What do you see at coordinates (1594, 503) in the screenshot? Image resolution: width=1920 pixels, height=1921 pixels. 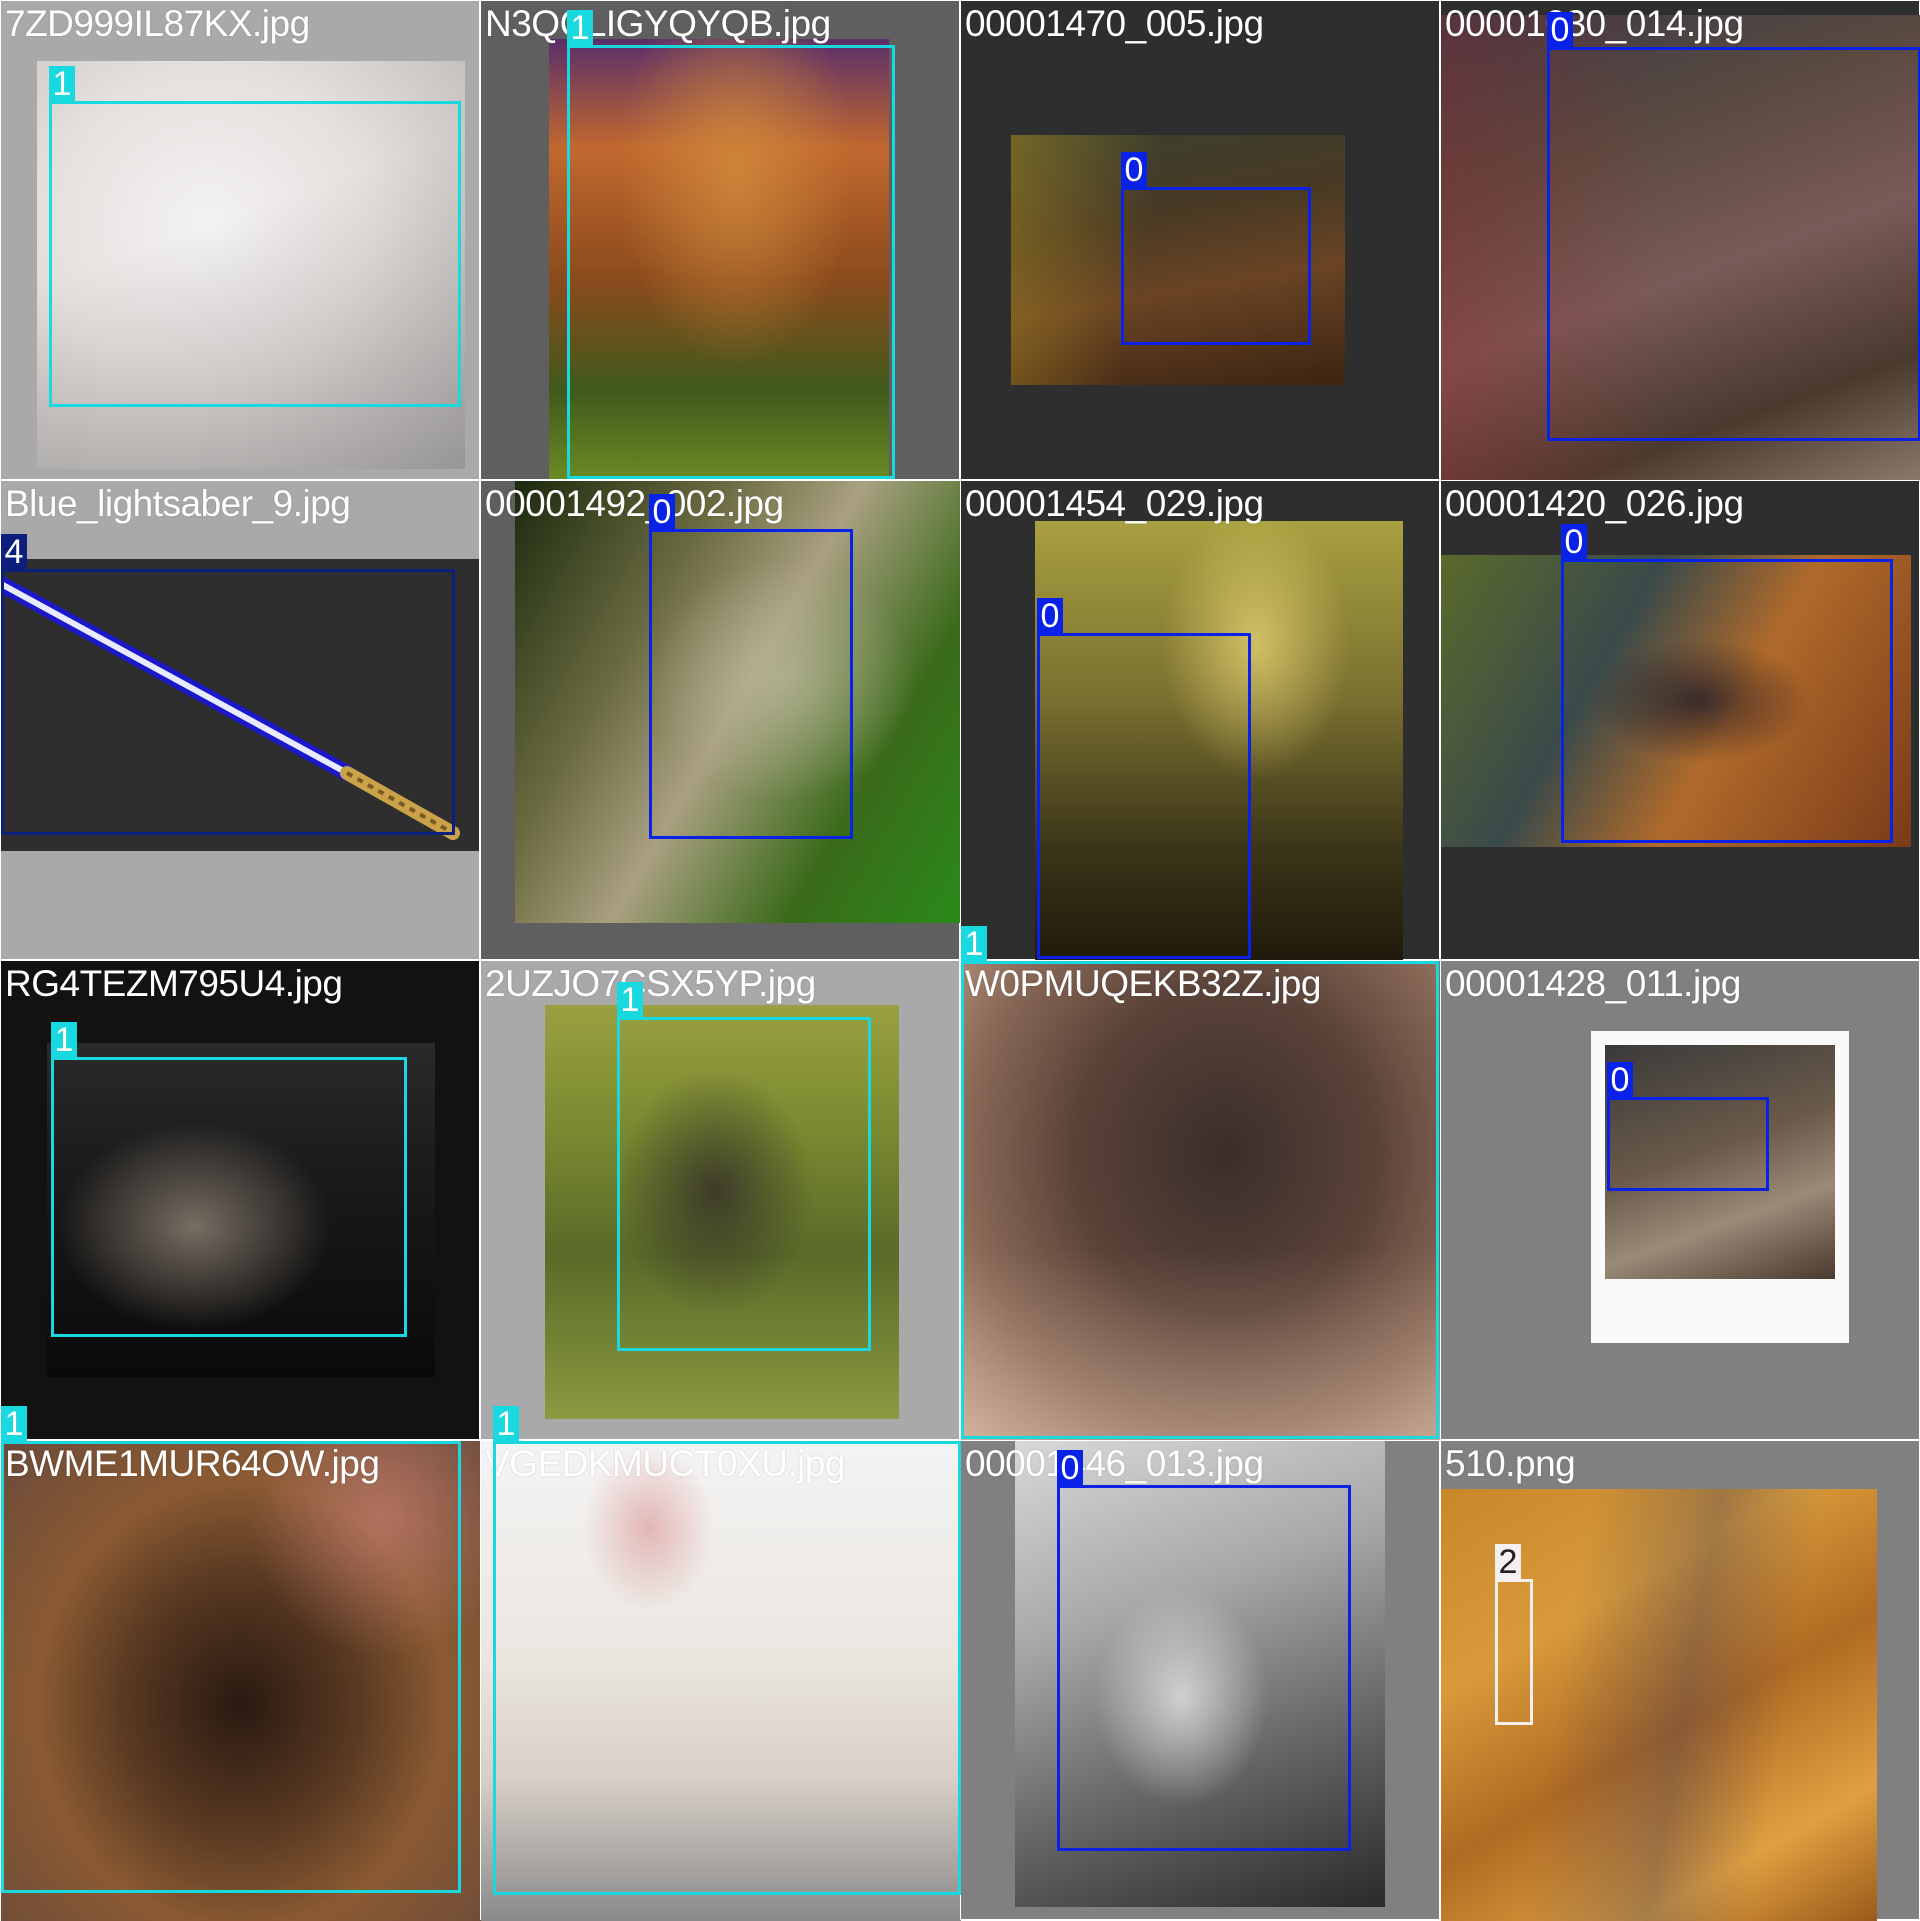 I see `filename-label: 00001420_026.jpg` at bounding box center [1594, 503].